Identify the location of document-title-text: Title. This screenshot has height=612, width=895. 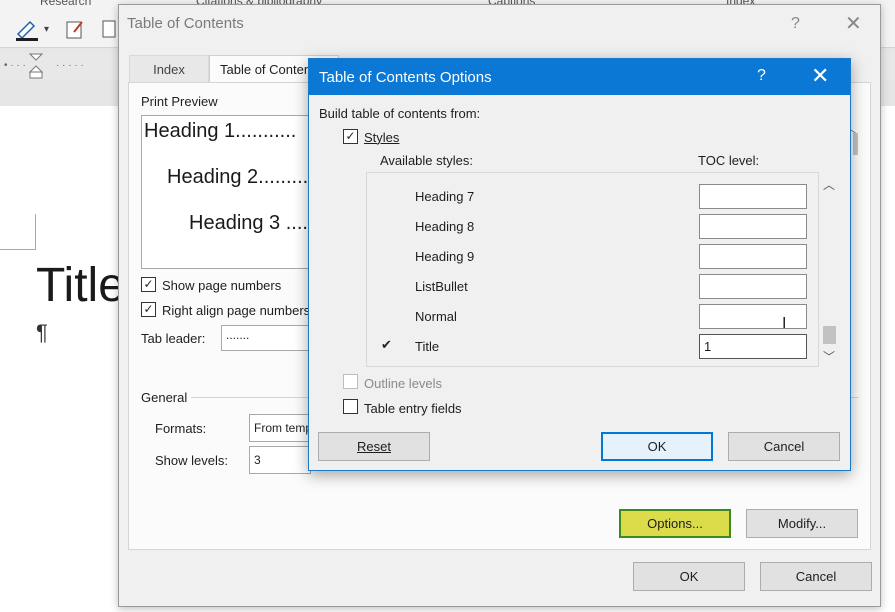
(80, 285).